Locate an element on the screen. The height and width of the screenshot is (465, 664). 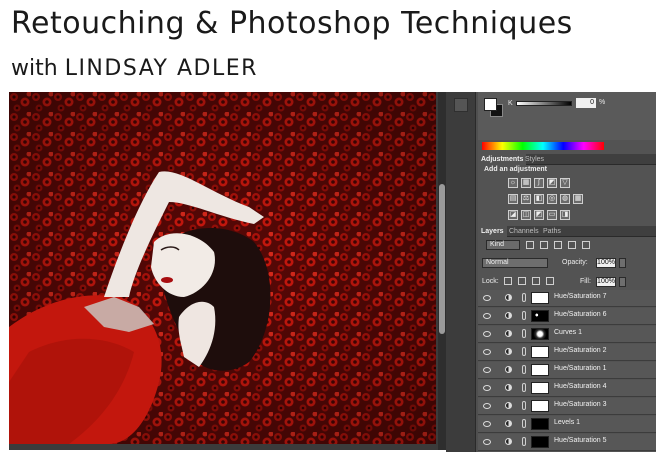
curves-icon: ∫ is located at coordinates (539, 183).